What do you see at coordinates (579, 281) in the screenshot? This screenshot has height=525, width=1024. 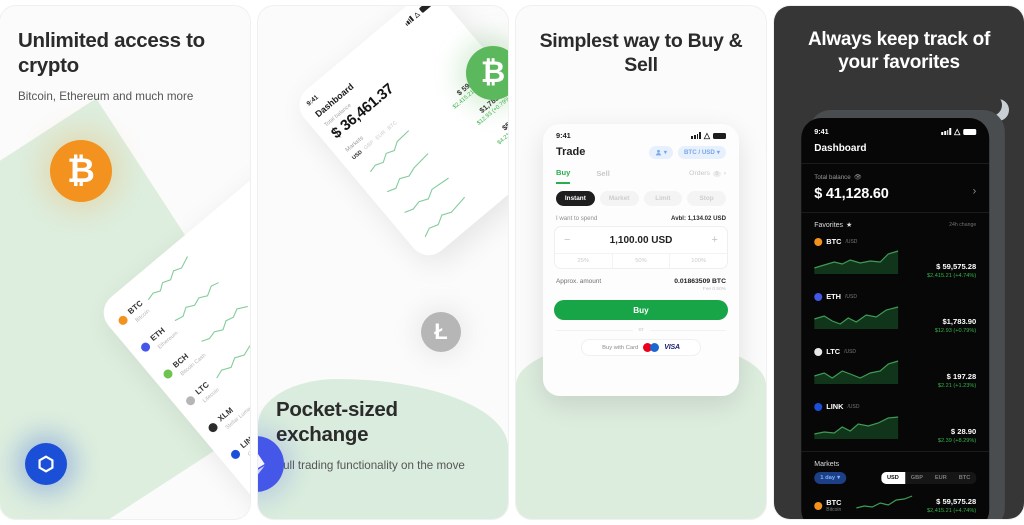 I see `approx-label: Approx. amount` at bounding box center [579, 281].